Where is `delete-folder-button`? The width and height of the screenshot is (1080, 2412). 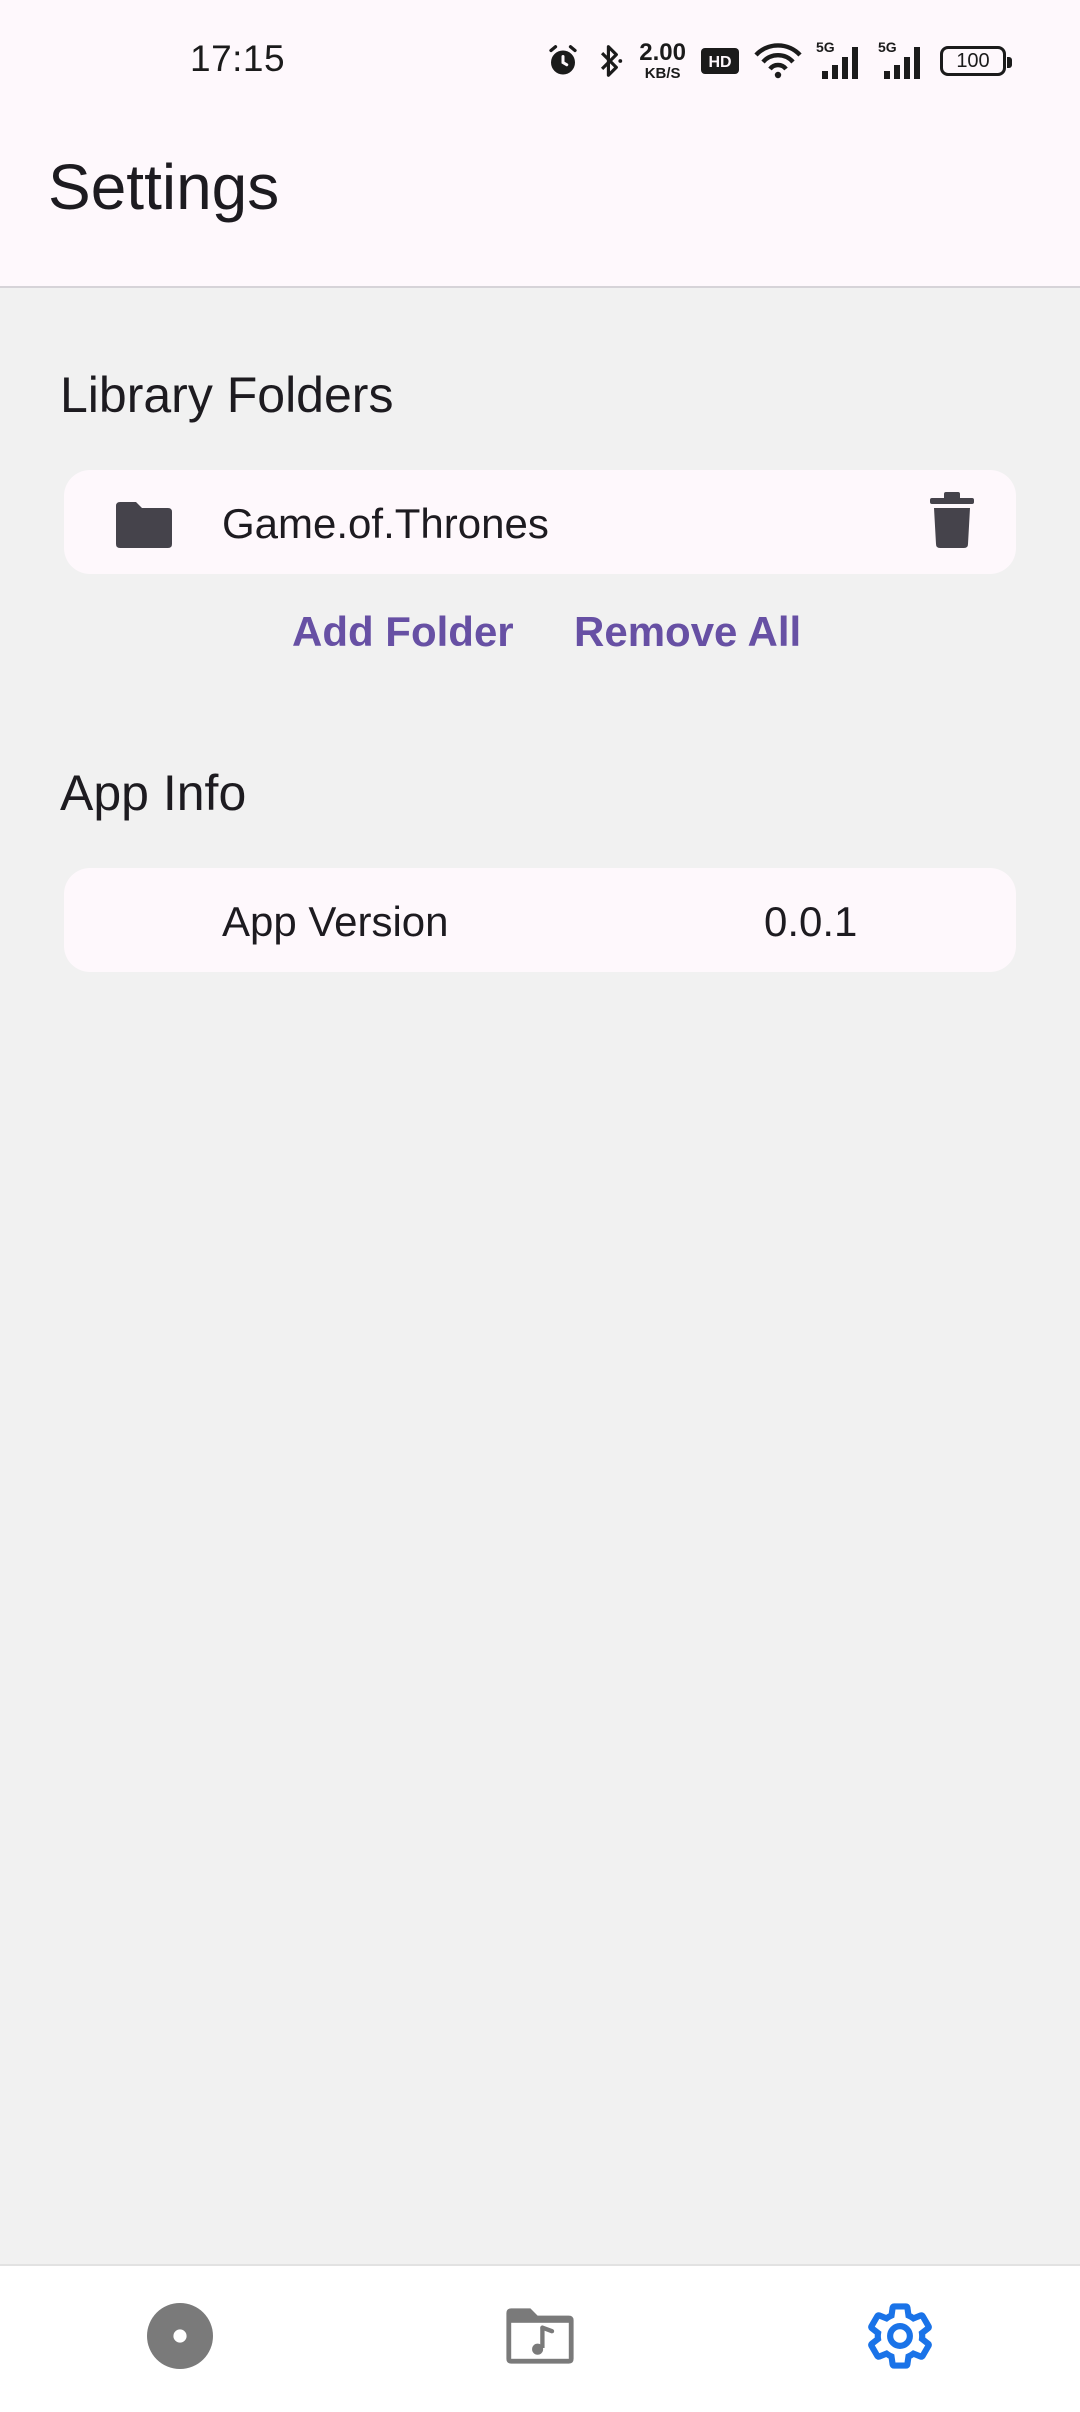
delete-folder-button is located at coordinates (952, 522).